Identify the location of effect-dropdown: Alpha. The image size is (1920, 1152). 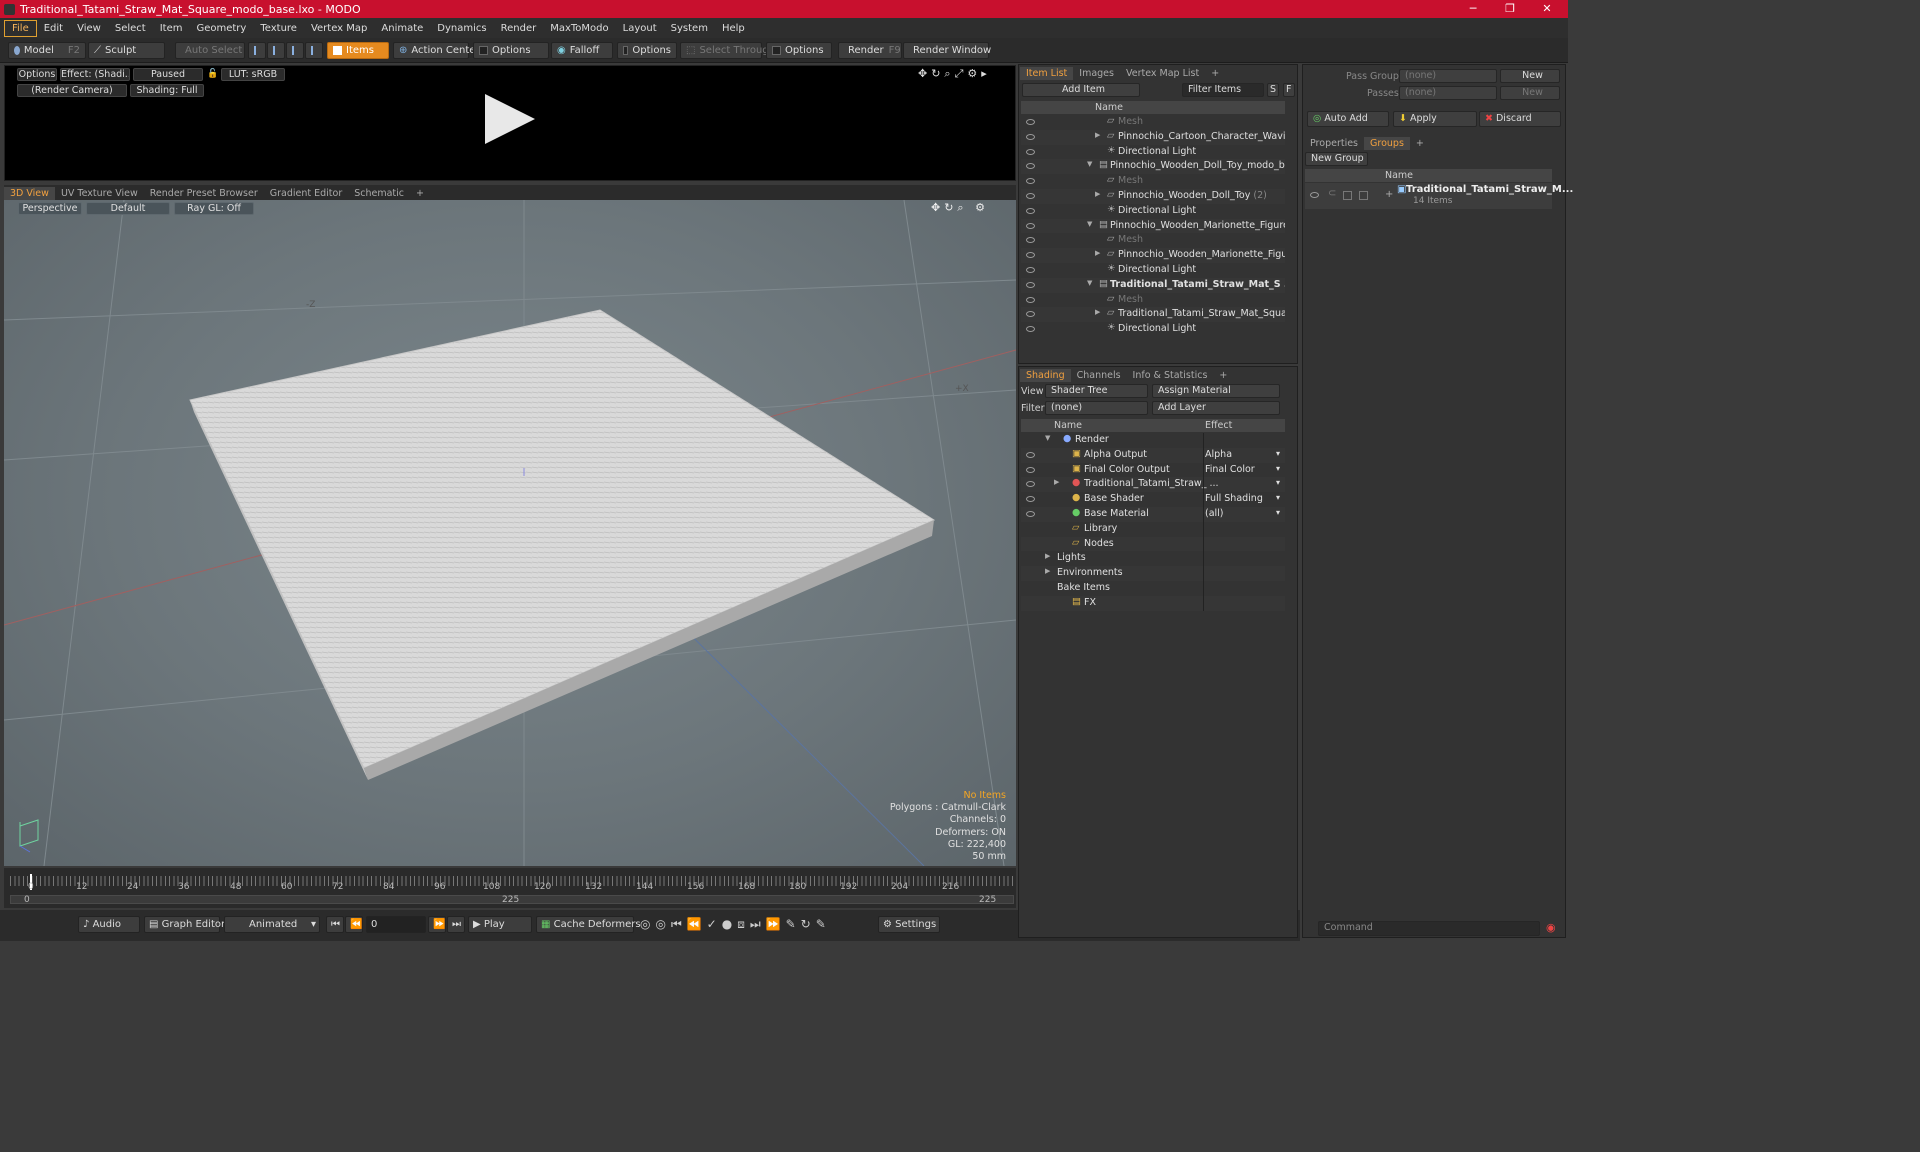
(1218, 454).